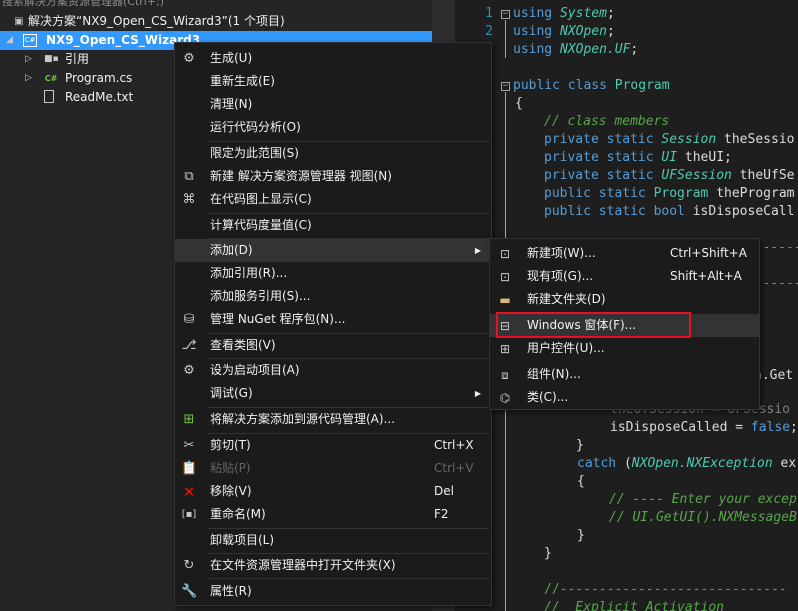 Image resolution: width=798 pixels, height=611 pixels. I want to click on tree-item-references: ▷ ■▪ 引用, so click(87, 59).